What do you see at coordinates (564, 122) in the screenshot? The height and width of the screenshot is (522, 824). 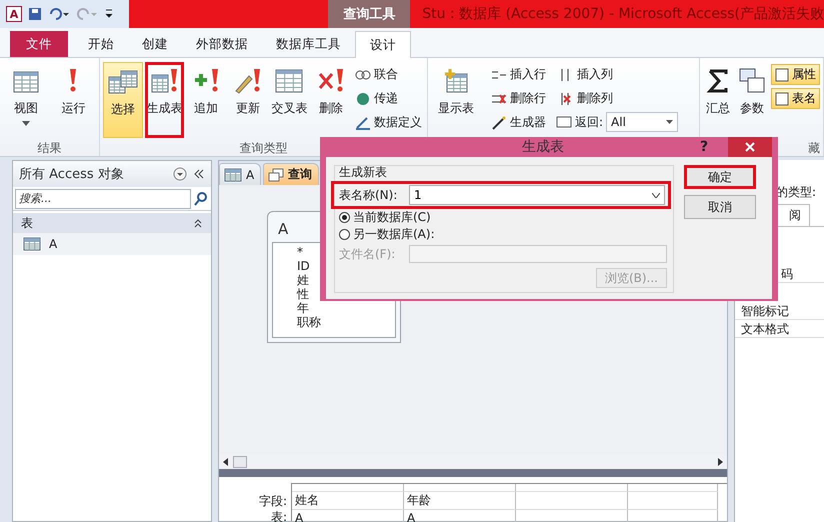 I see `return-icon` at bounding box center [564, 122].